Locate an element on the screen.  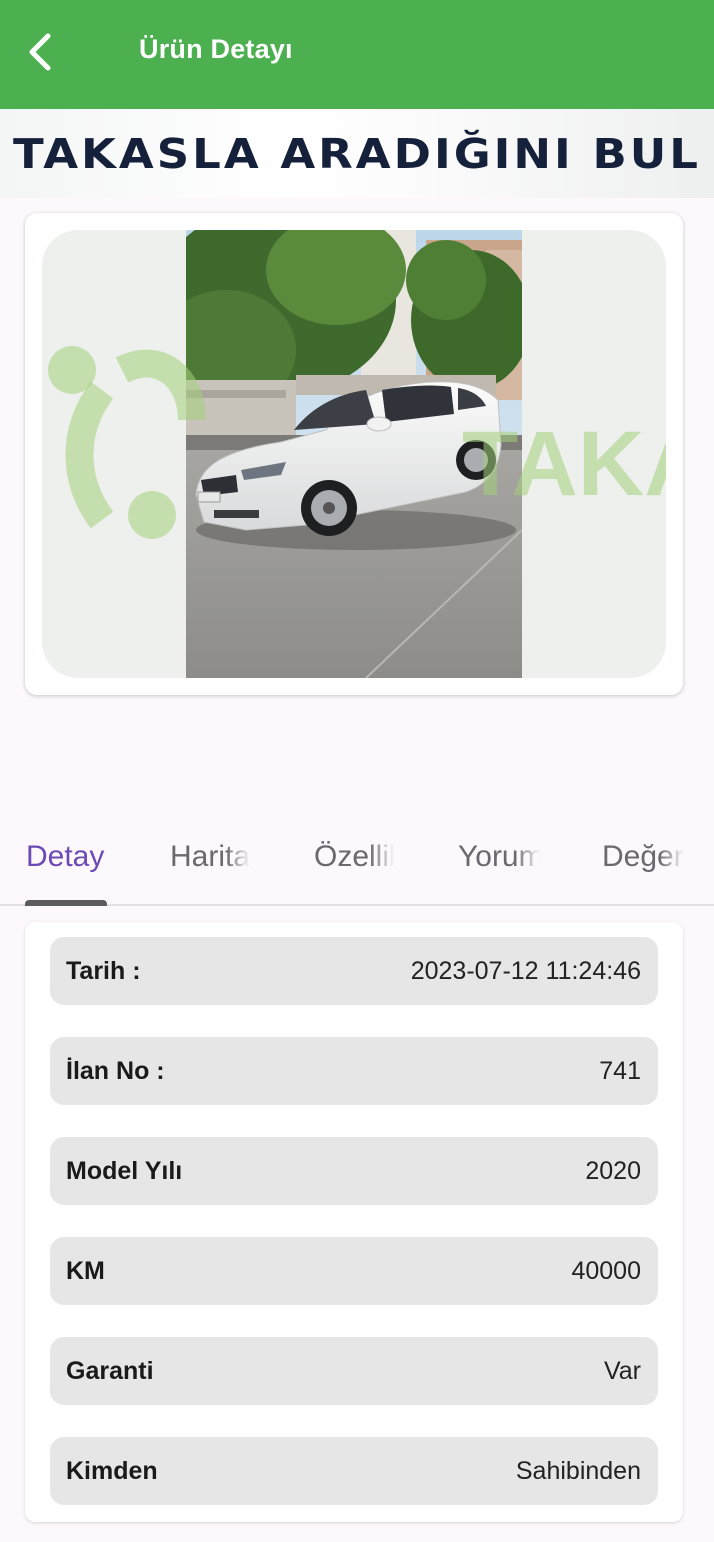
detail-label: KM is located at coordinates (85, 1270).